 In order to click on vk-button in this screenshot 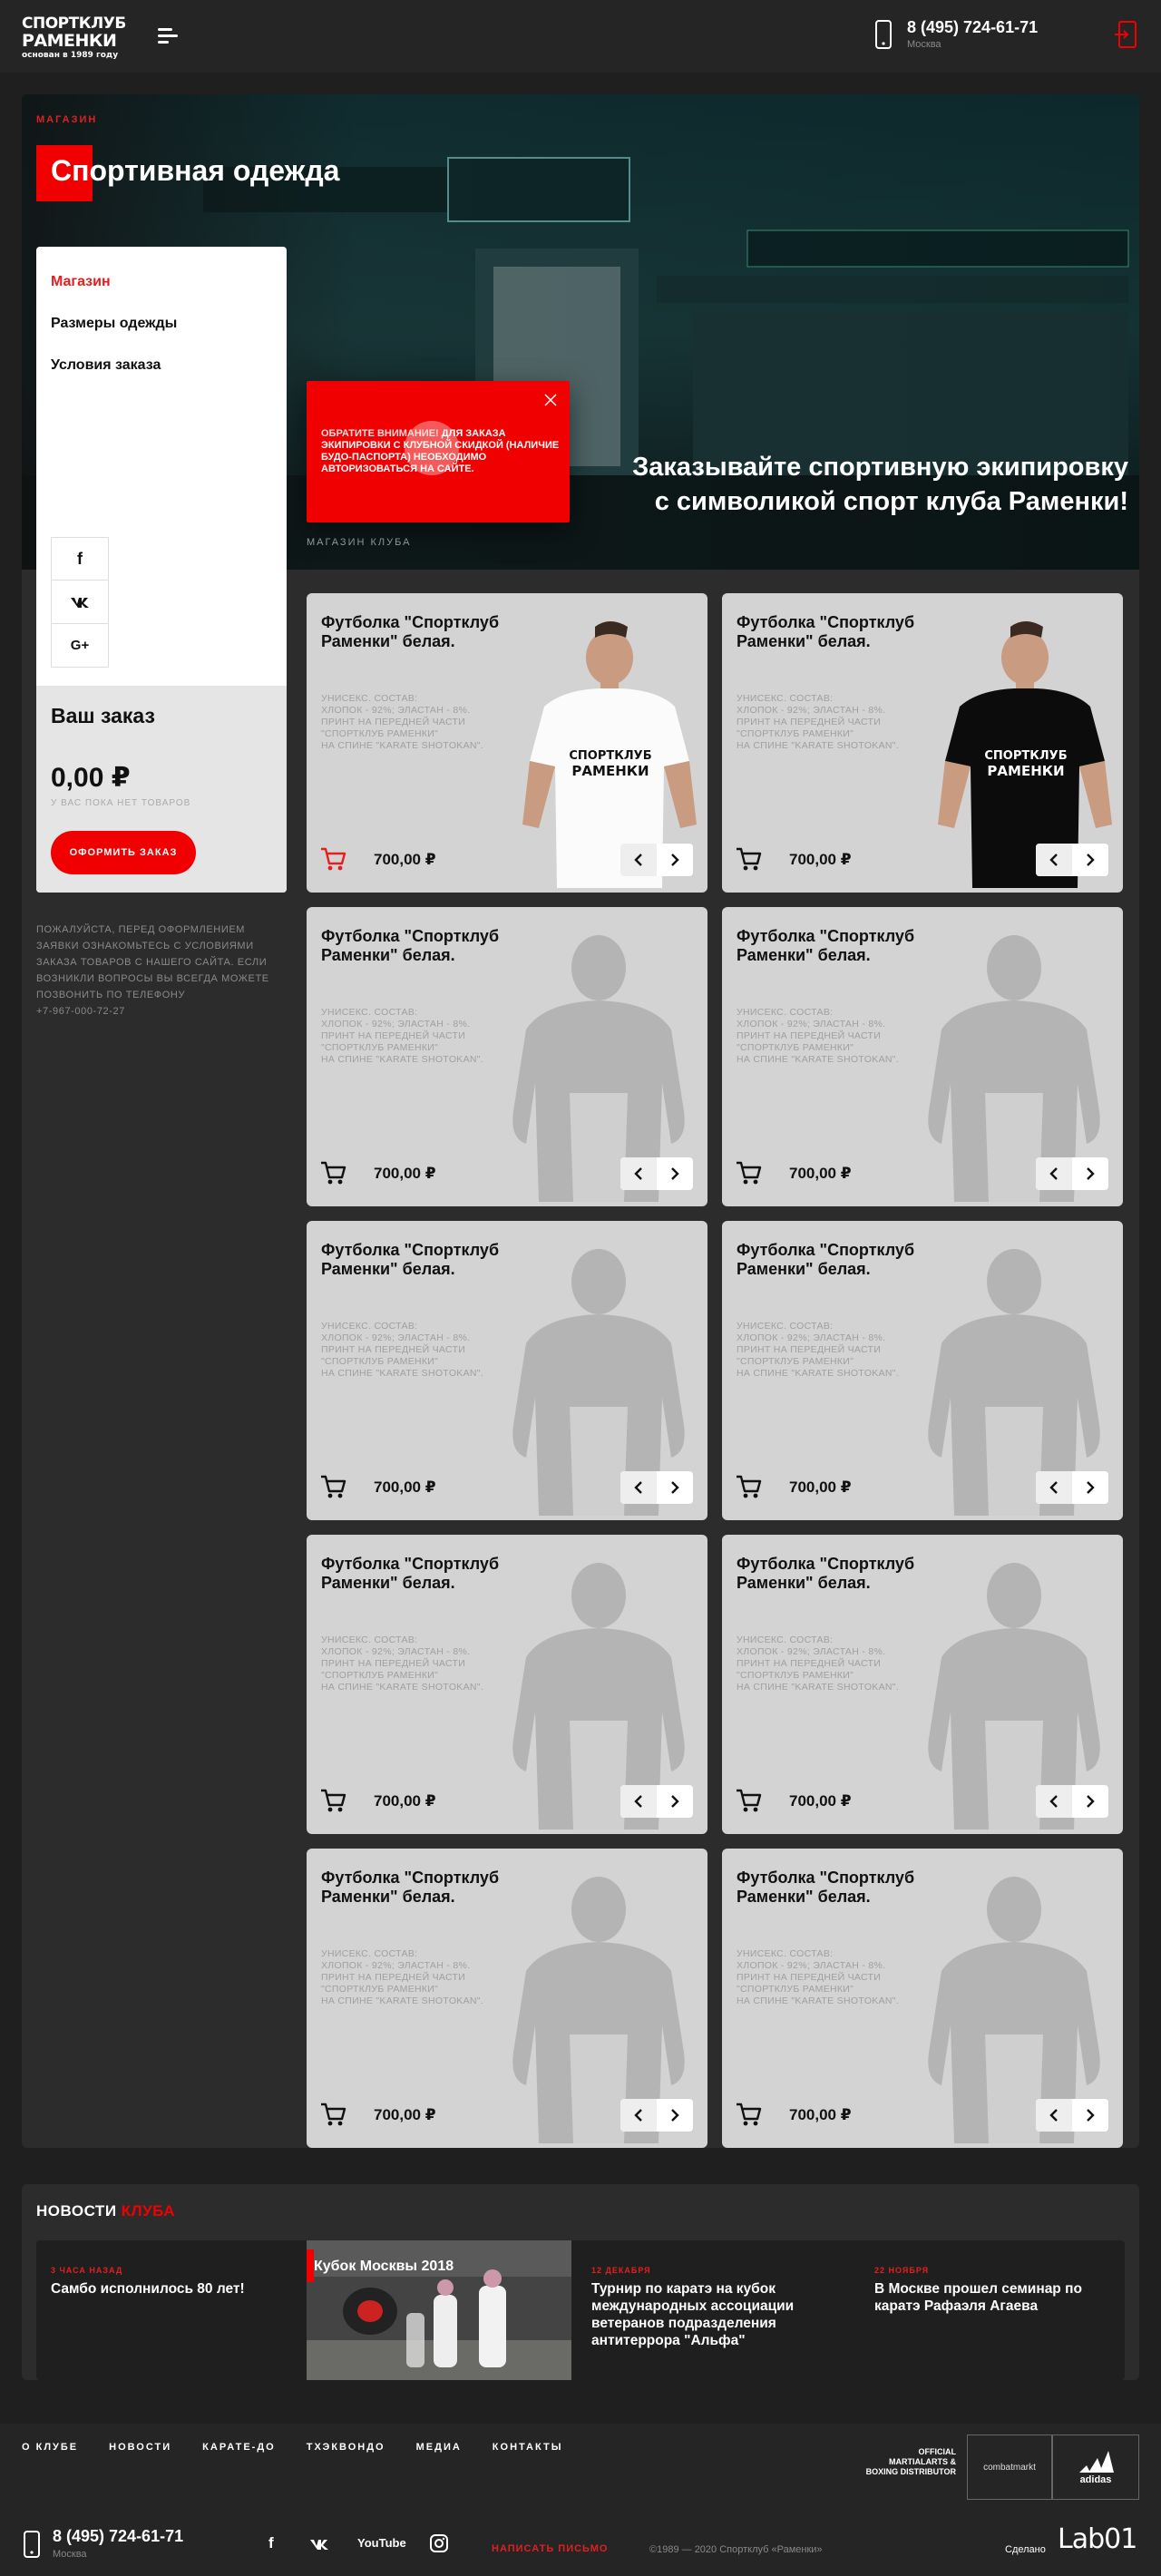, I will do `click(80, 602)`.